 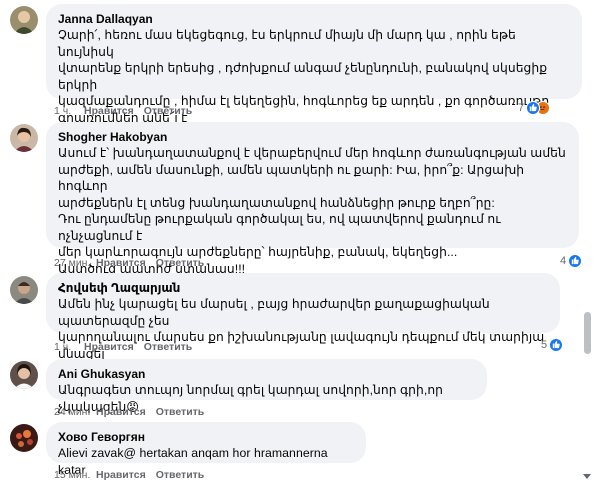 I want to click on reactions-summary: 7, so click(x=534, y=108).